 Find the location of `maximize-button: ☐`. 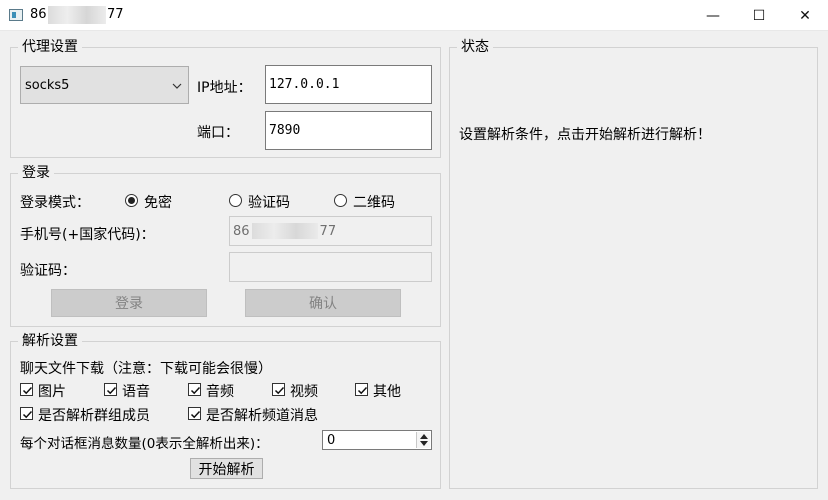

maximize-button: ☐ is located at coordinates (759, 15).